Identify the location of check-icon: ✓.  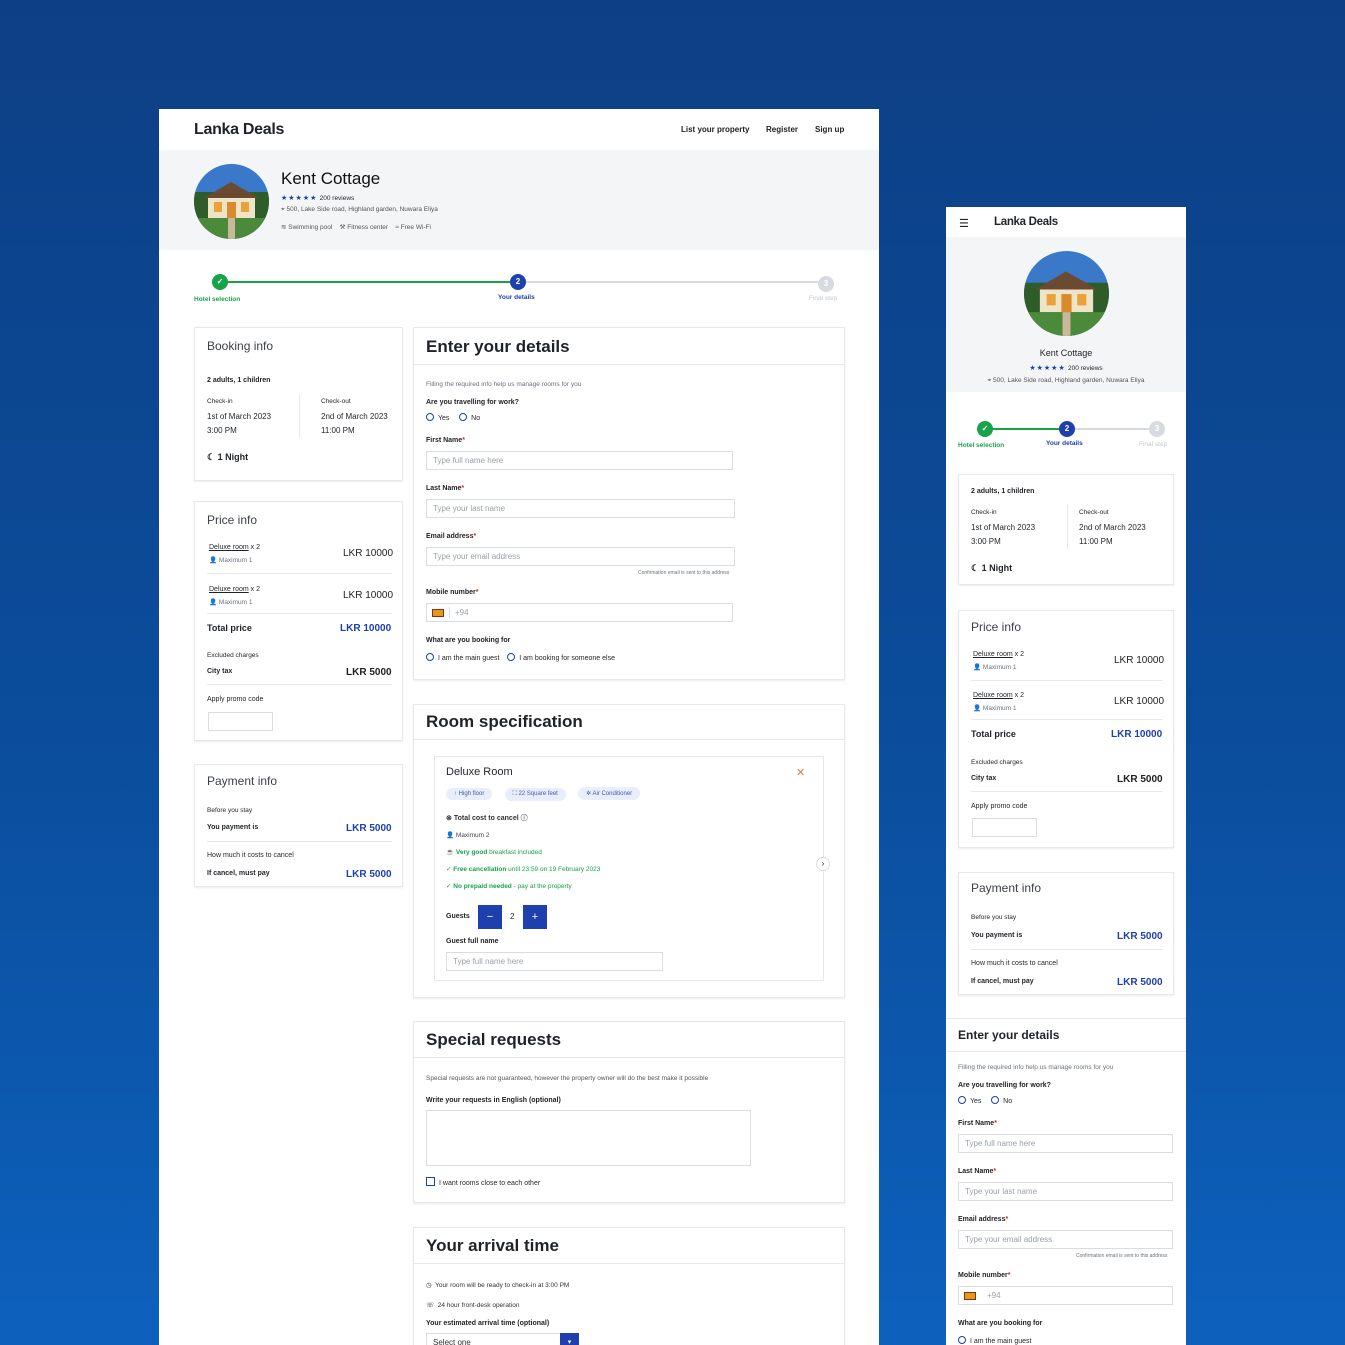
(449, 886).